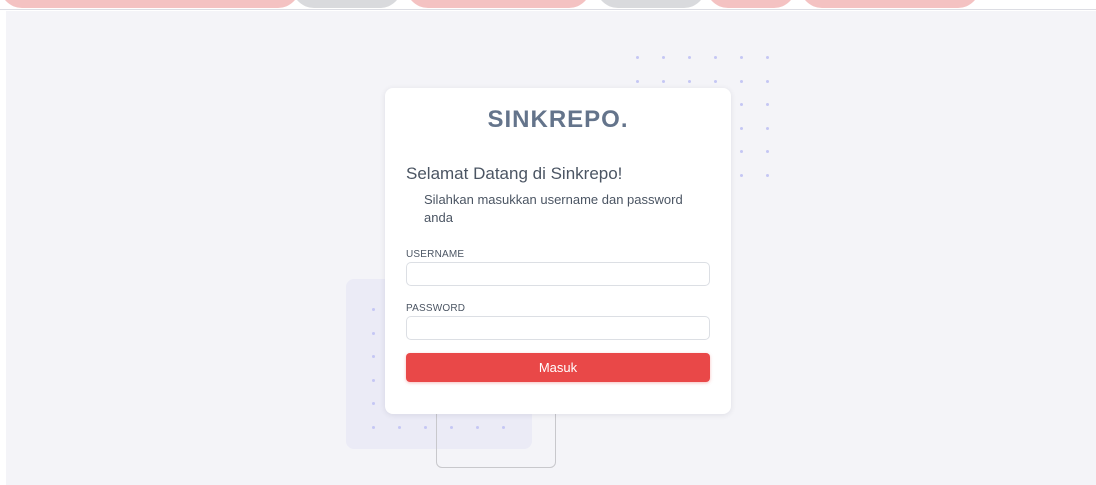 Image resolution: width=1096 pixels, height=485 pixels. I want to click on username-label: USERNAME, so click(435, 254).